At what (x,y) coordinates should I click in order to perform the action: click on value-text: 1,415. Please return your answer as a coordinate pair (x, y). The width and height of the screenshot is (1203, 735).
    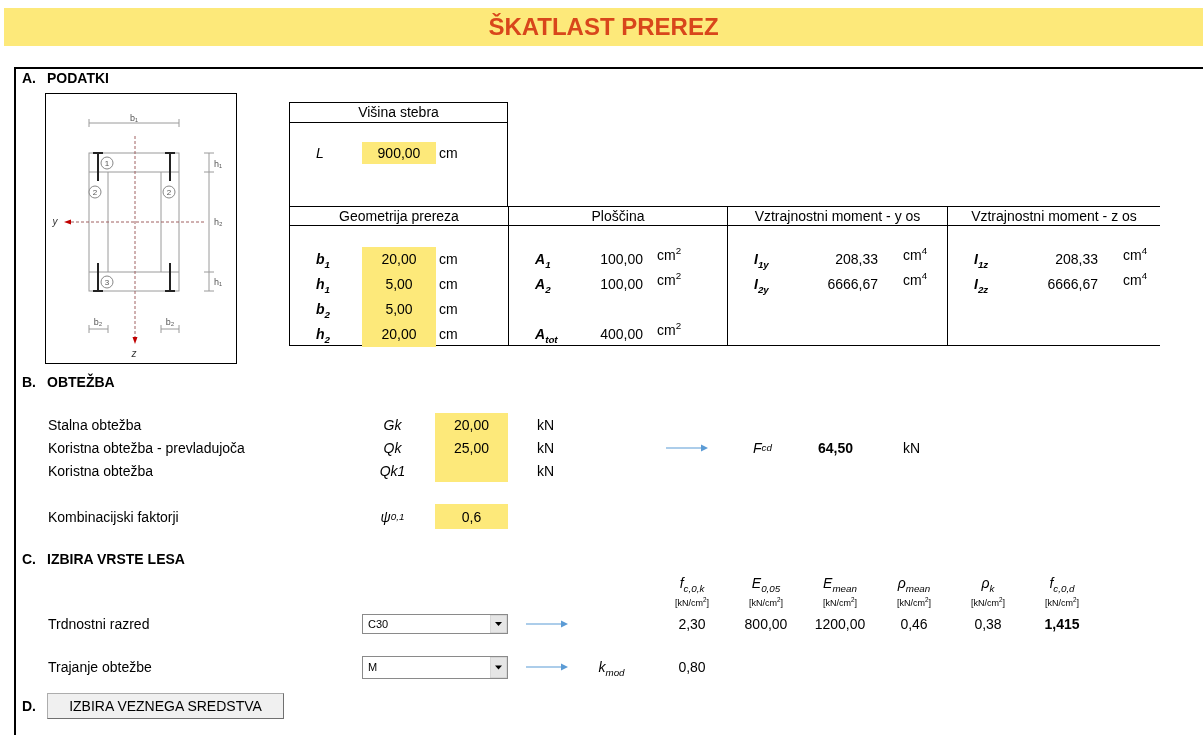
    Looking at the image, I should click on (1062, 624).